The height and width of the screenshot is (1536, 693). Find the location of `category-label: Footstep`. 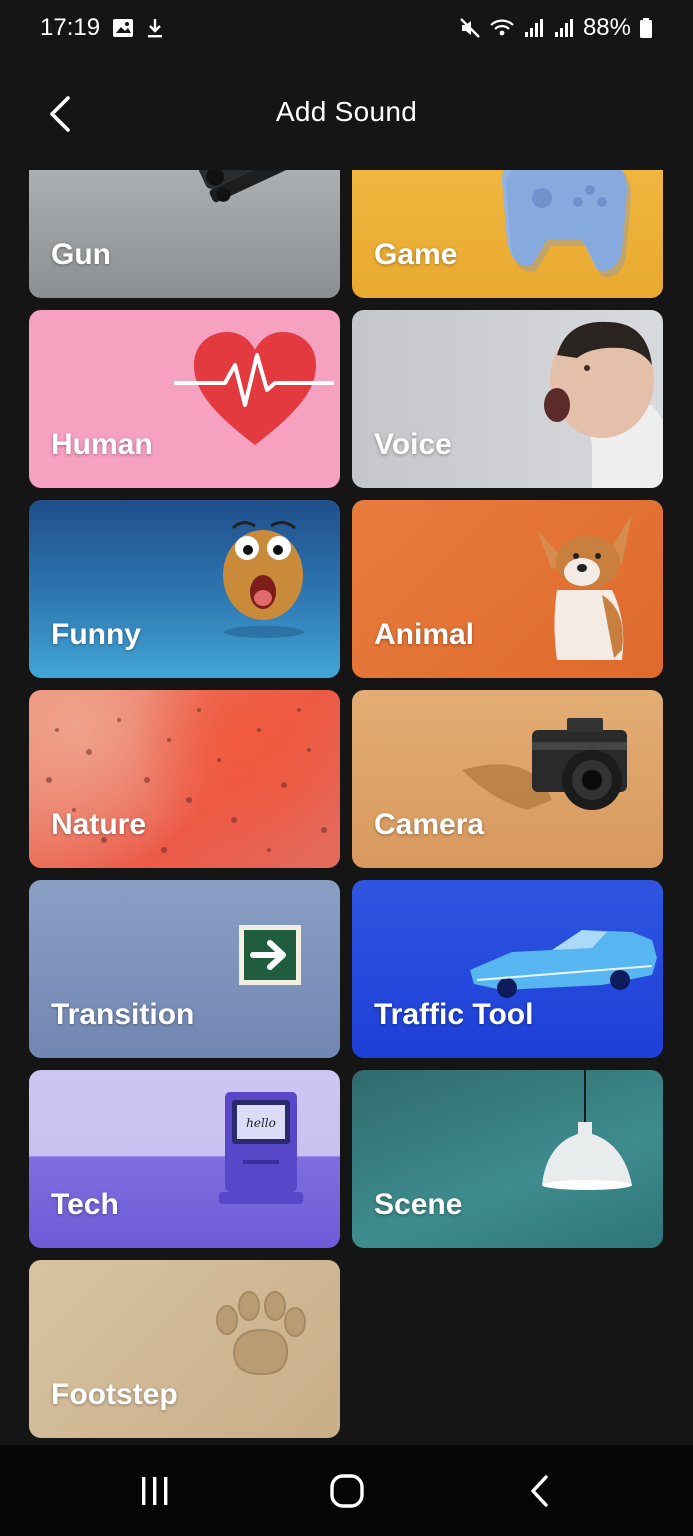

category-label: Footstep is located at coordinates (114, 1394).